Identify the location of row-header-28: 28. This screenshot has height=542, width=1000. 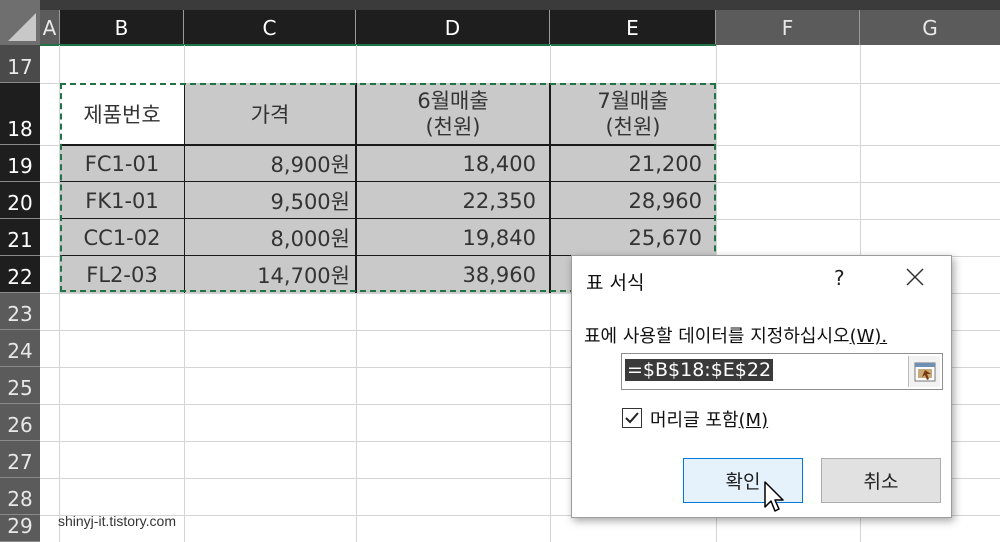
(20, 496).